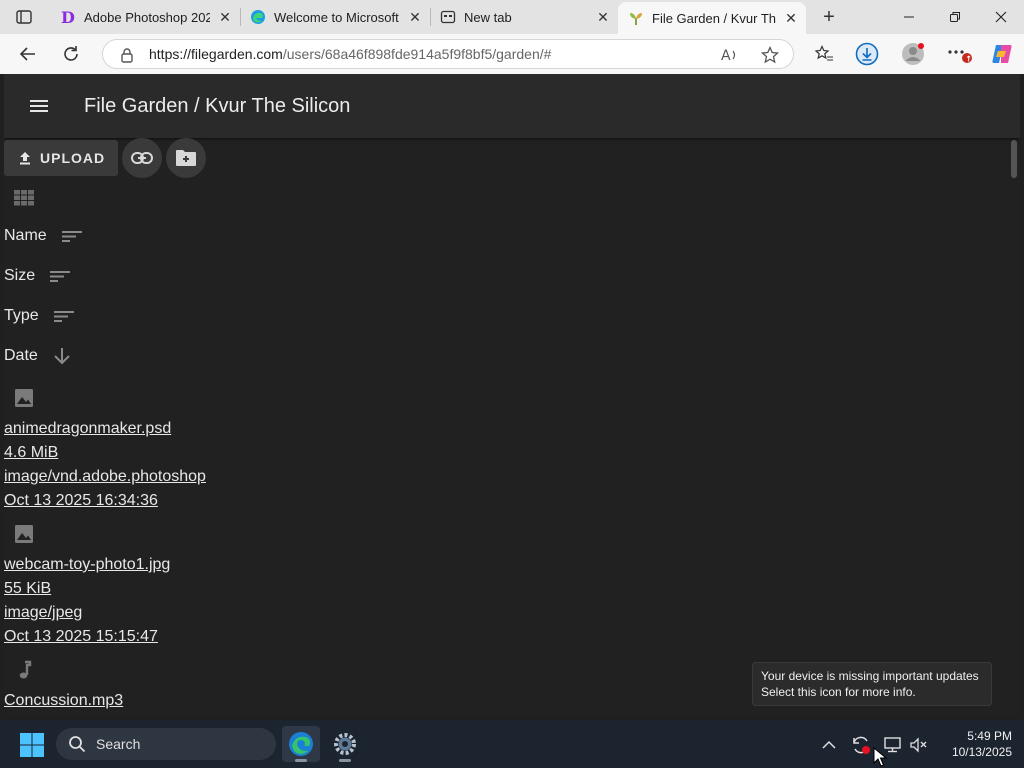 The image size is (1024, 768). Describe the element at coordinates (770, 55) in the screenshot. I see `favorite-star-icon` at that location.